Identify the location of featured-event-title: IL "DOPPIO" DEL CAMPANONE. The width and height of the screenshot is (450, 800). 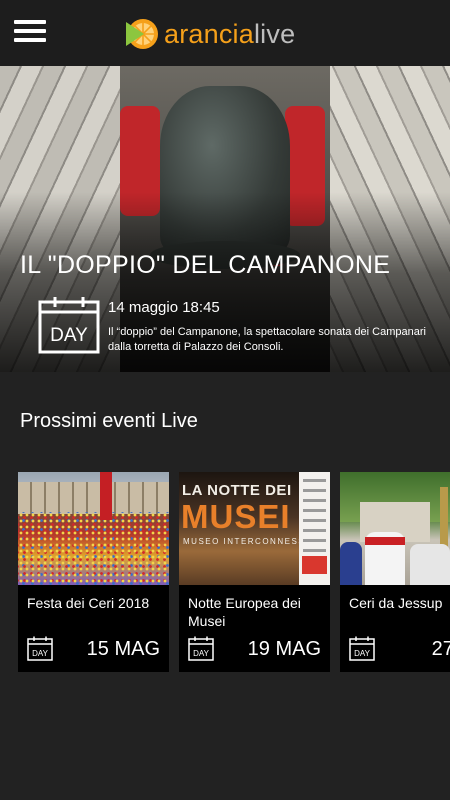
(205, 265).